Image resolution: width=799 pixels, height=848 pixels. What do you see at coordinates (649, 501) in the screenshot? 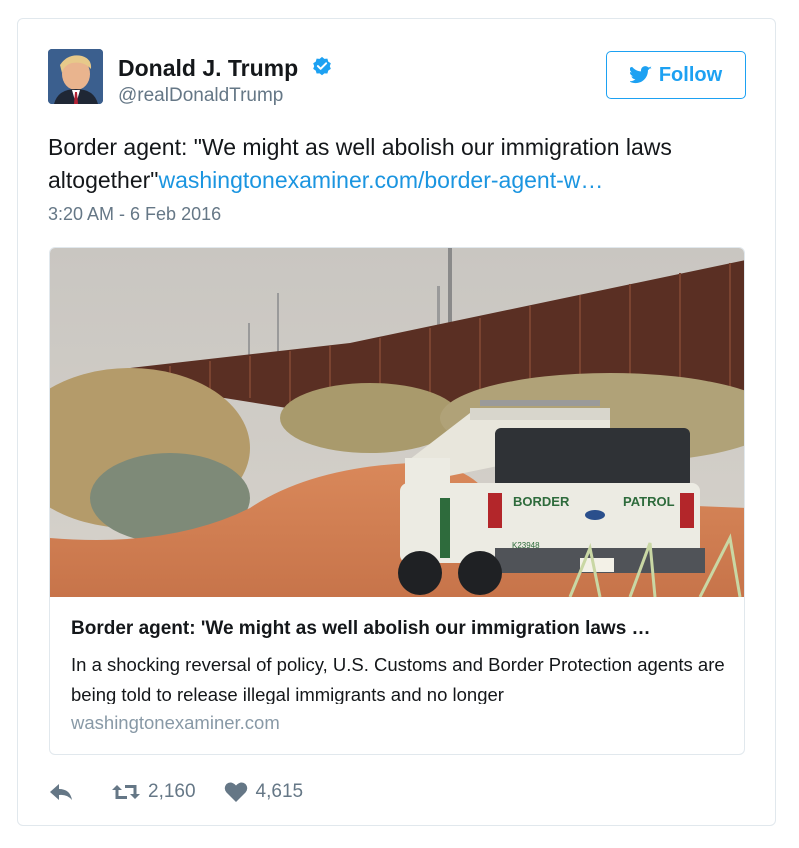
I see `truck-text-patrol: PATROL` at bounding box center [649, 501].